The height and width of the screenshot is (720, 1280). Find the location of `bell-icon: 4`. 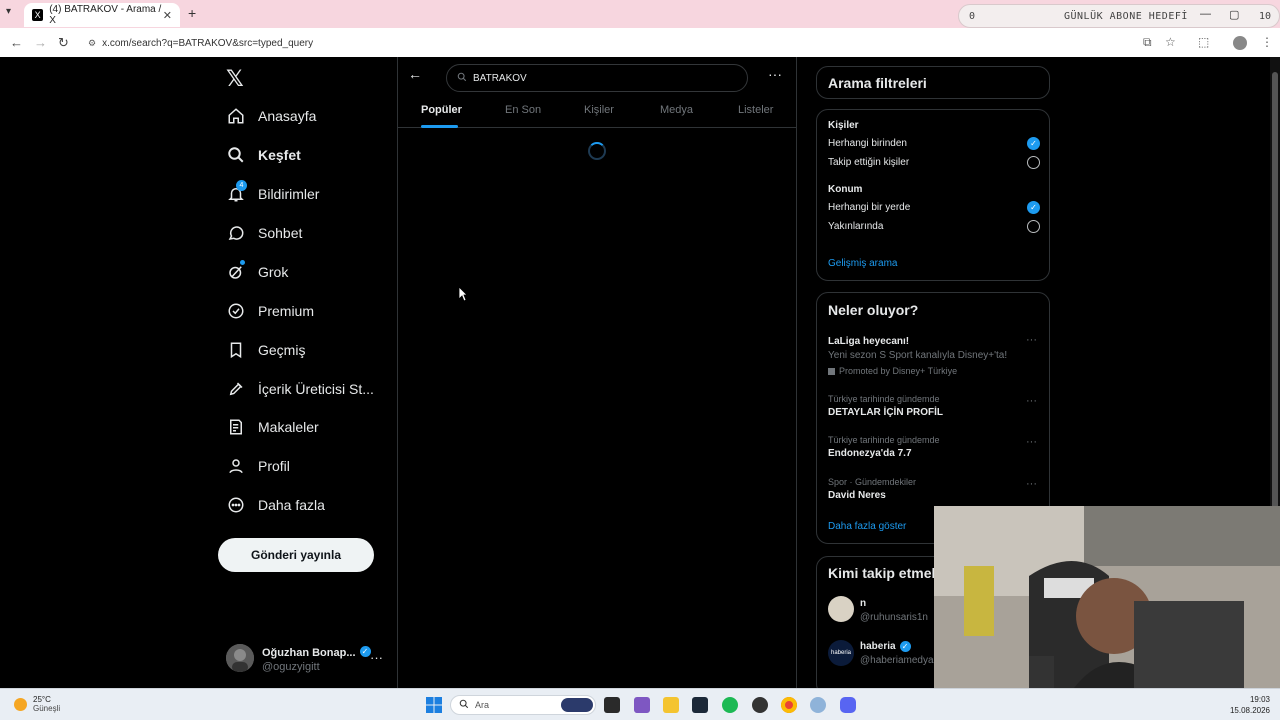

bell-icon: 4 is located at coordinates (236, 192).